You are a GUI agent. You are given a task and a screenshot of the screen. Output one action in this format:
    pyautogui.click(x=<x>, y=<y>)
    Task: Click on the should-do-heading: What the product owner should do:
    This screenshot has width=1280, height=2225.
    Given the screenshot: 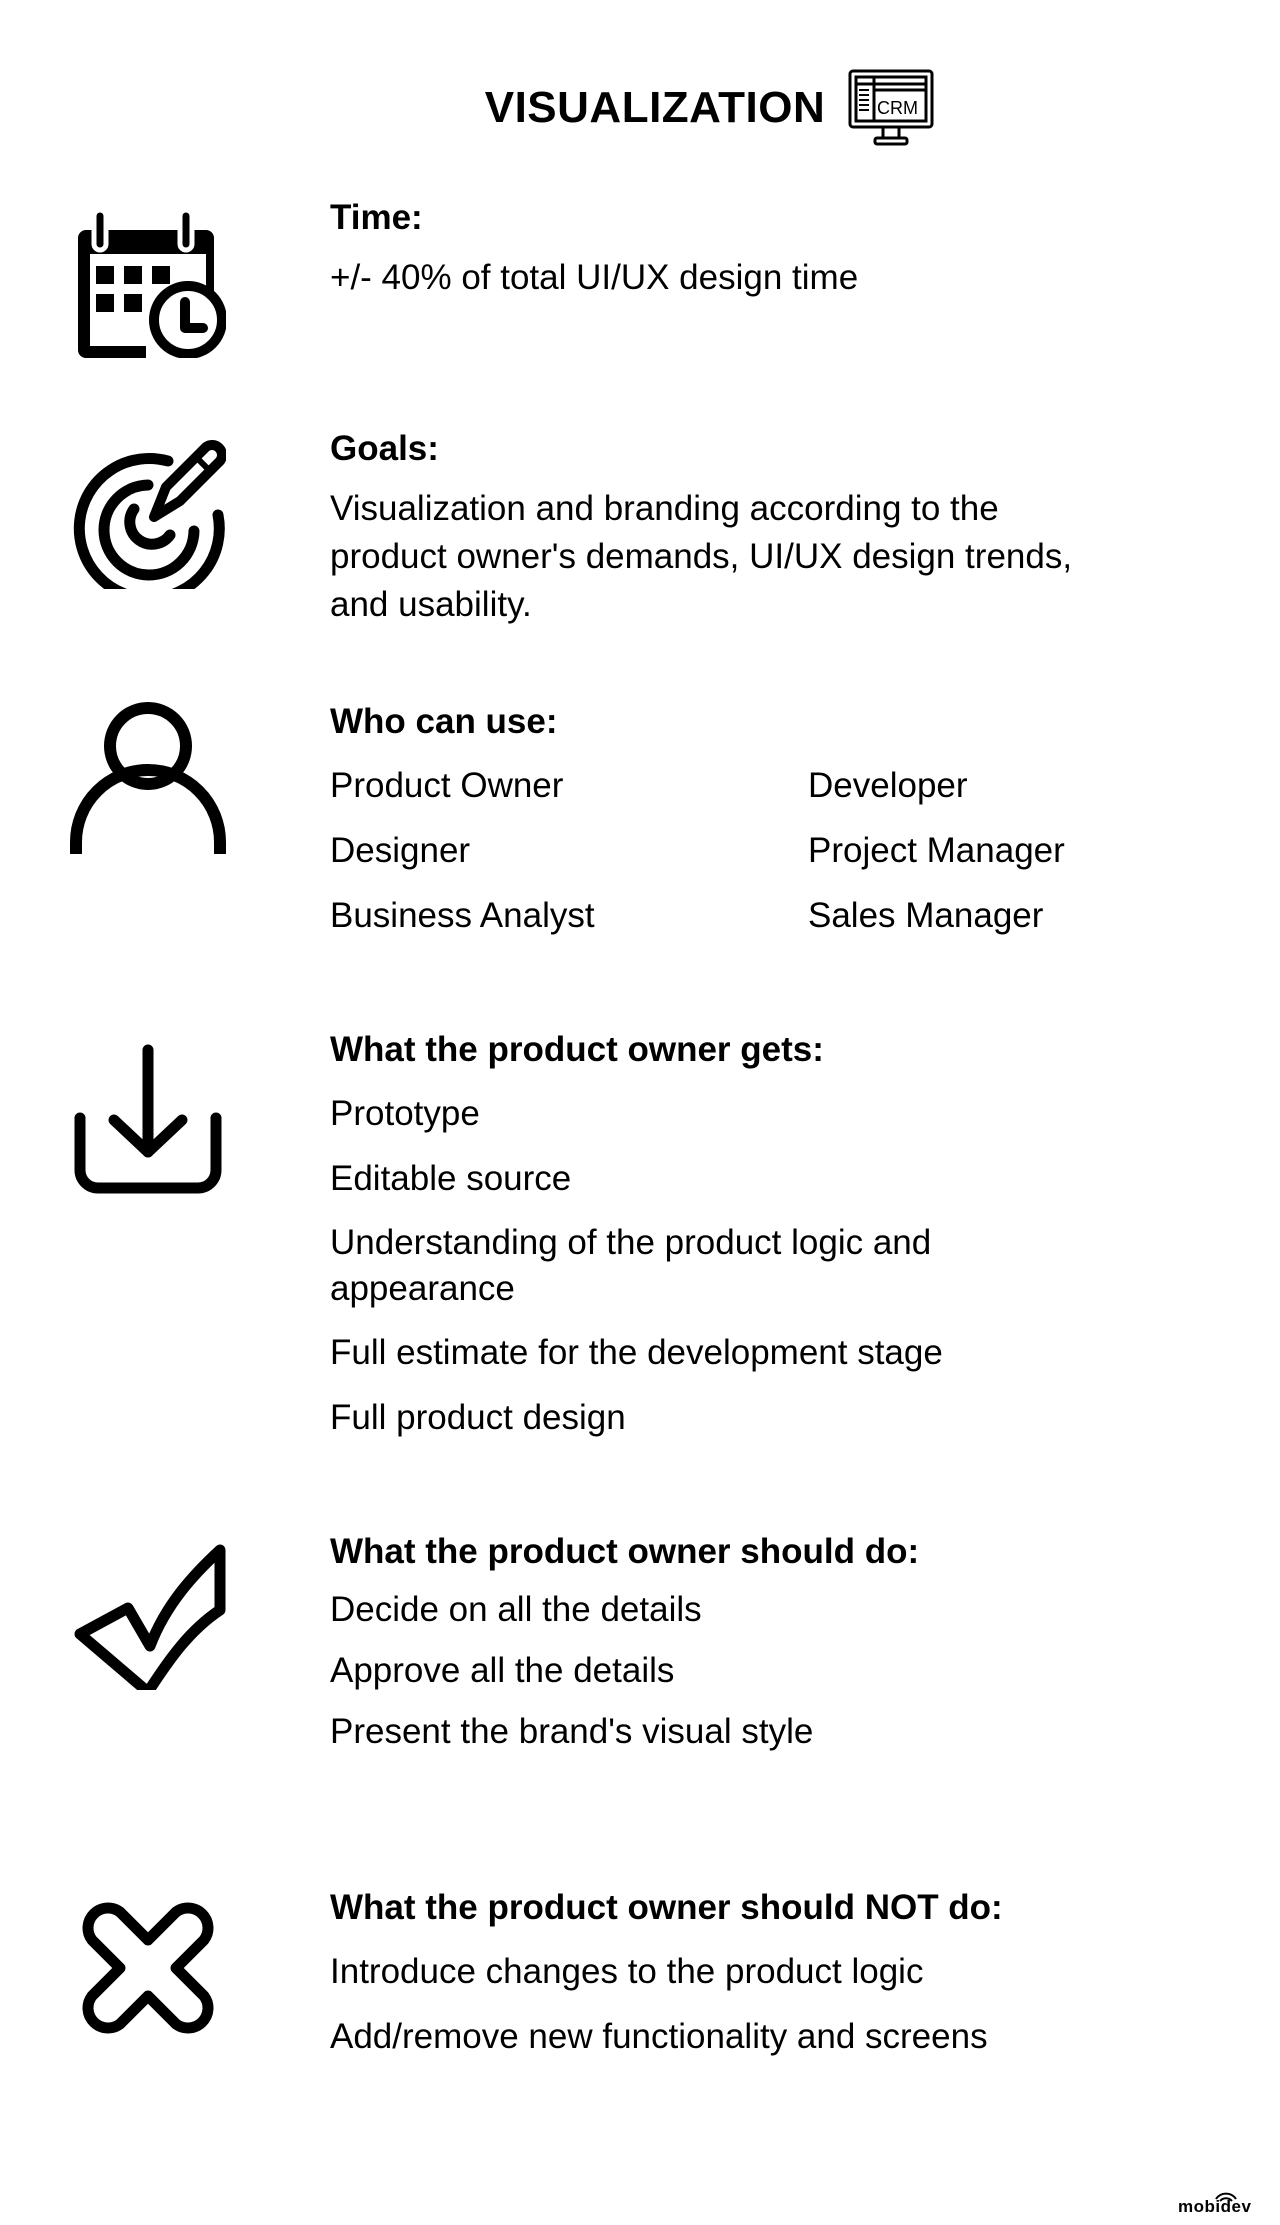 What is the action you would take?
    pyautogui.click(x=625, y=1551)
    